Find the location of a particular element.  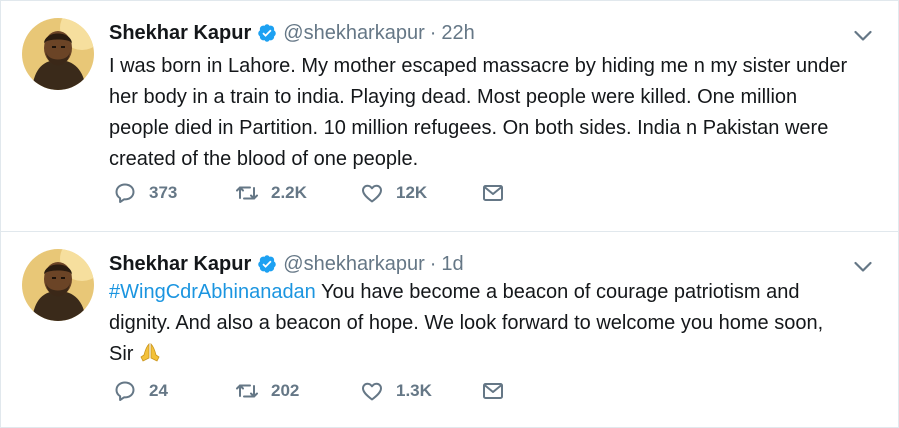

retweet-count: 202 is located at coordinates (285, 390).